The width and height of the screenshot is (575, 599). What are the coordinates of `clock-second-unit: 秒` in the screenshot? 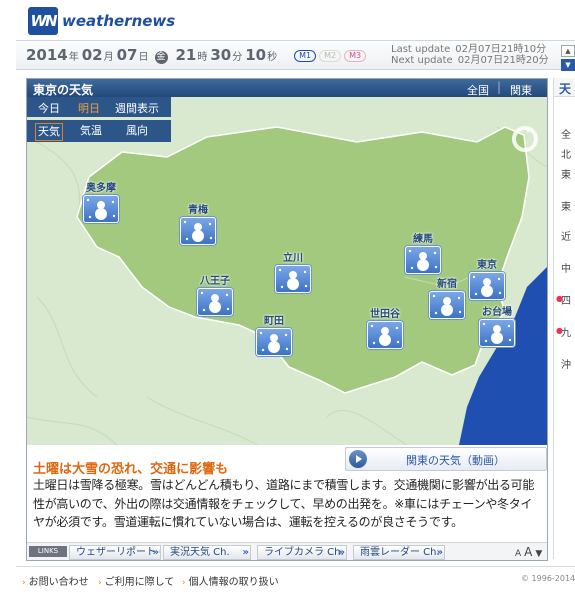 It's located at (272, 57).